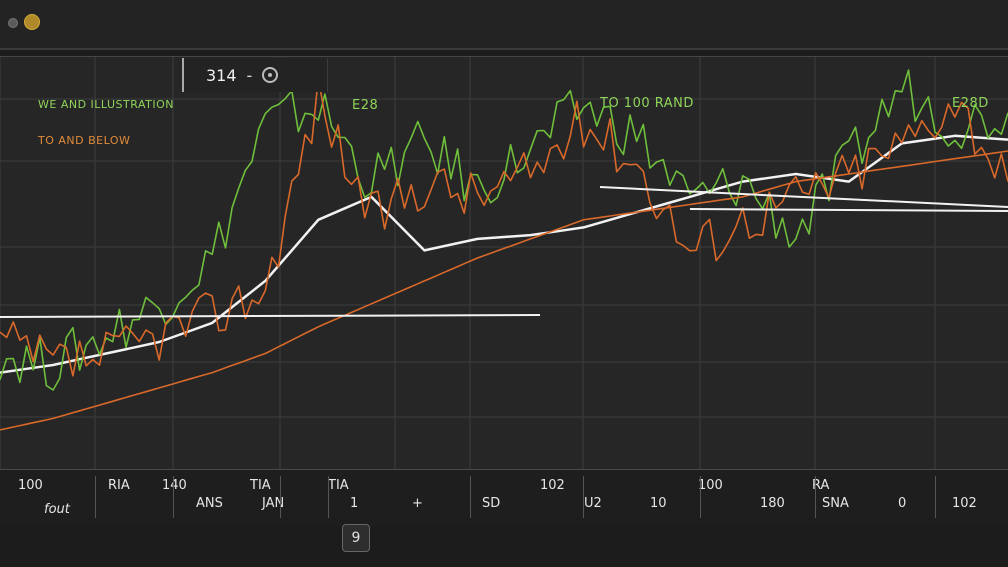  Describe the element at coordinates (504, 25) in the screenshot. I see `window-titlebar` at that location.